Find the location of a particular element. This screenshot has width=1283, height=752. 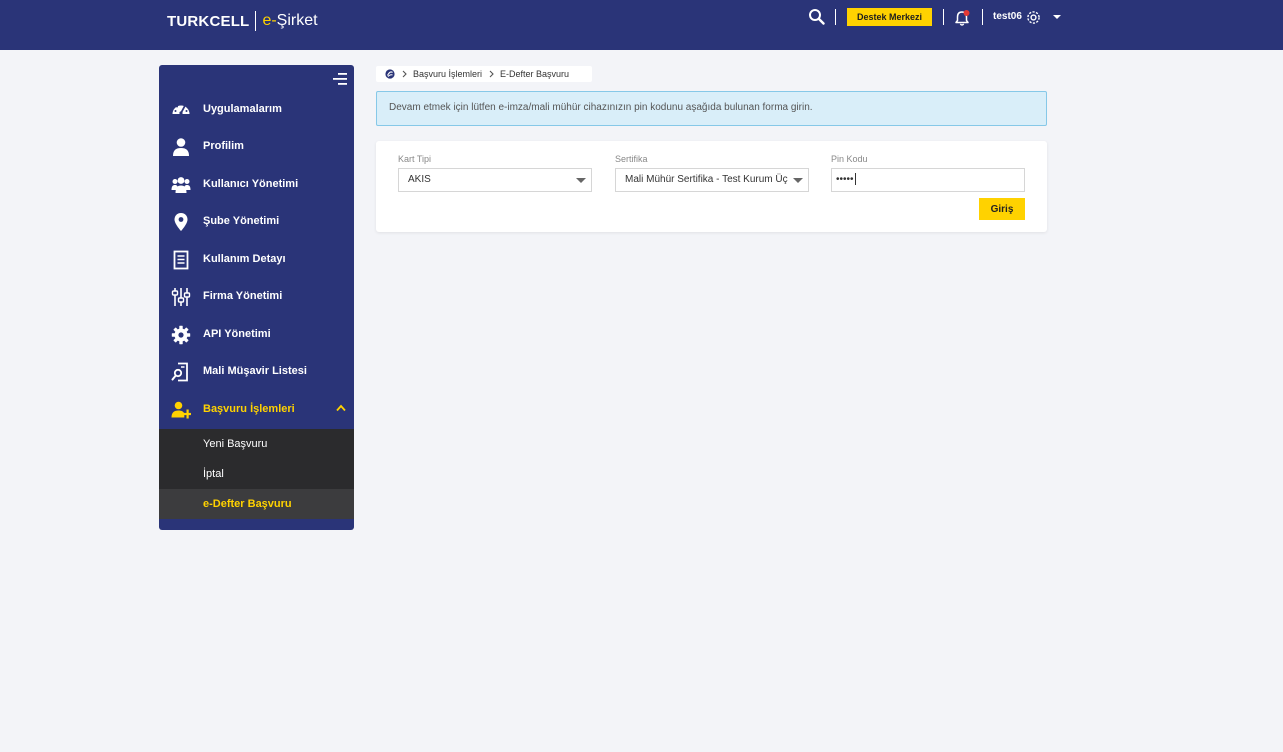

document-icon is located at coordinates (181, 260).